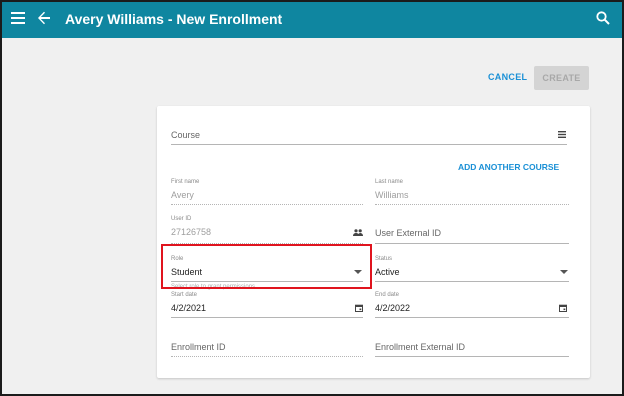 The image size is (624, 396). What do you see at coordinates (472, 204) in the screenshot?
I see `last-name-underline` at bounding box center [472, 204].